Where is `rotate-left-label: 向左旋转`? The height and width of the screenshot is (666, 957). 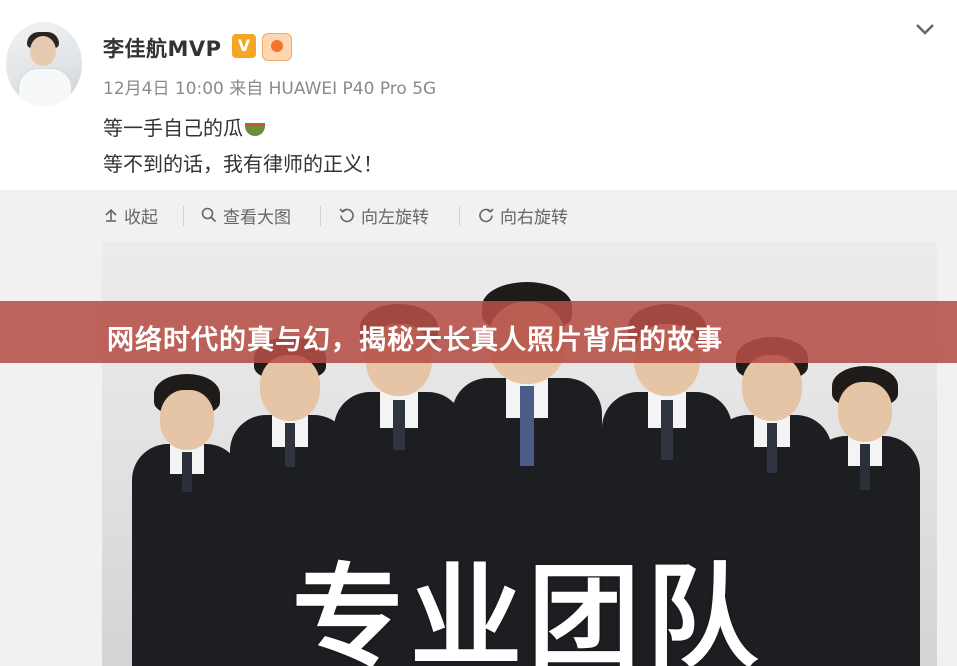 rotate-left-label: 向左旋转 is located at coordinates (395, 217).